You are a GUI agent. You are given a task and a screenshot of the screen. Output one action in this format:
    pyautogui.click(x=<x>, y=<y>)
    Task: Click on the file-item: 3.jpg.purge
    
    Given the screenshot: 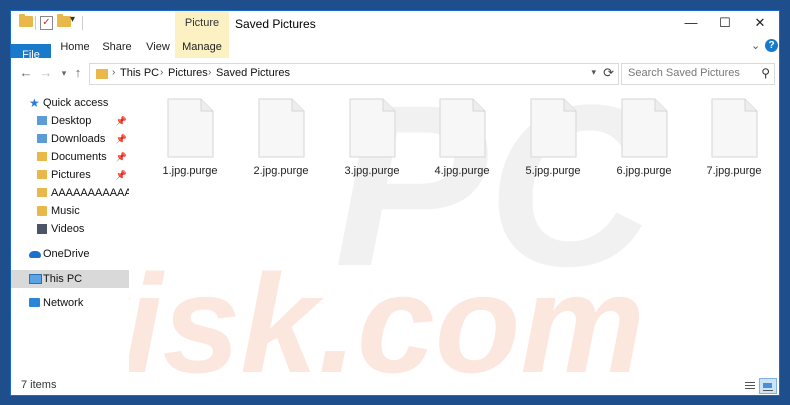 What is the action you would take?
    pyautogui.click(x=372, y=148)
    